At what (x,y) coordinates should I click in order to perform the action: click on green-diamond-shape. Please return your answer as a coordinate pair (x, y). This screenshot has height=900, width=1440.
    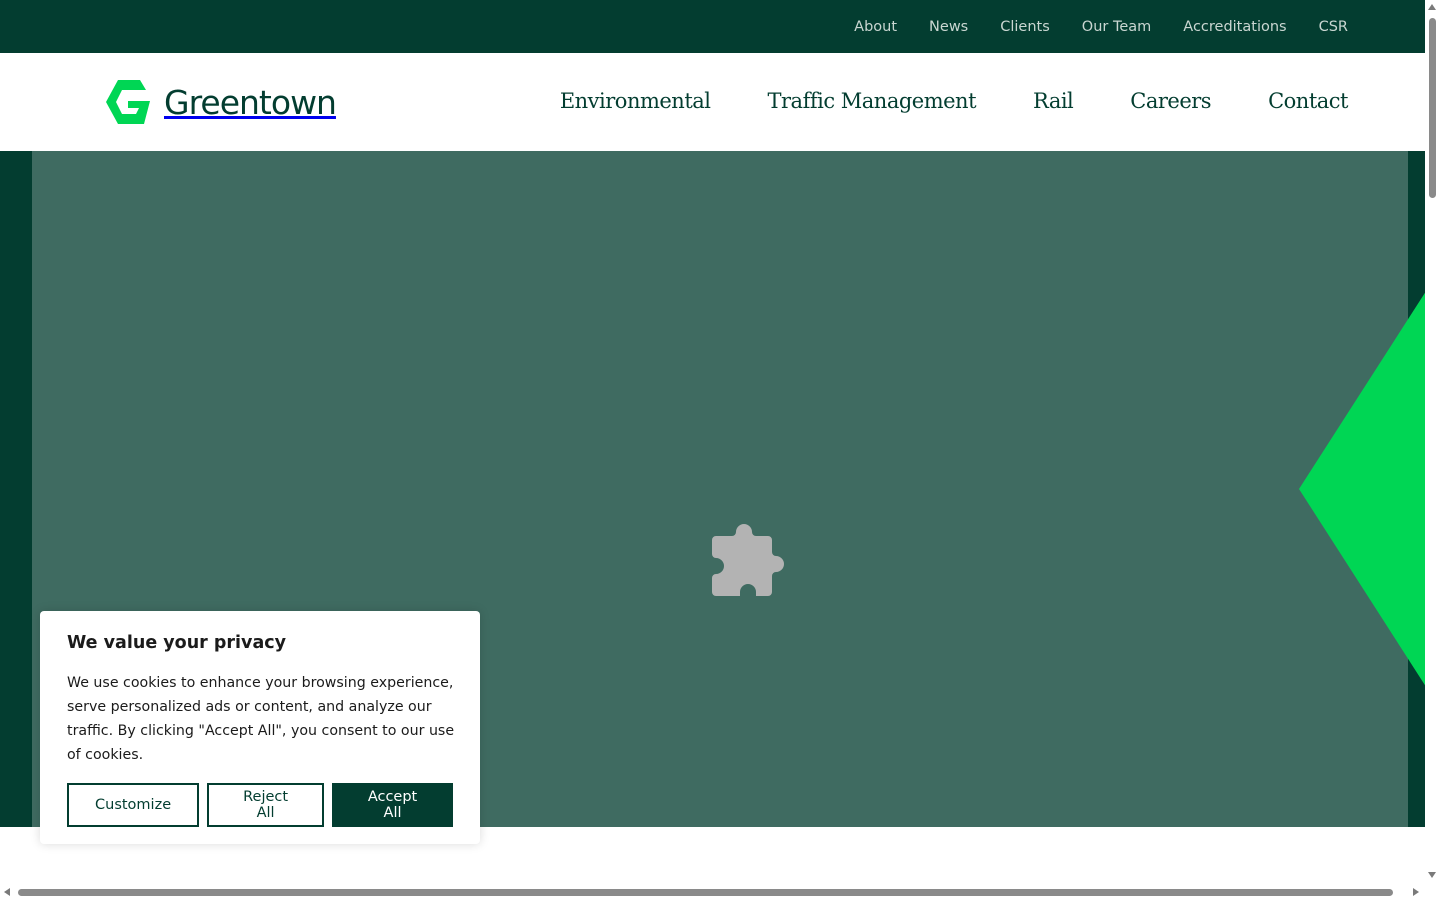
    Looking at the image, I should click on (1362, 489).